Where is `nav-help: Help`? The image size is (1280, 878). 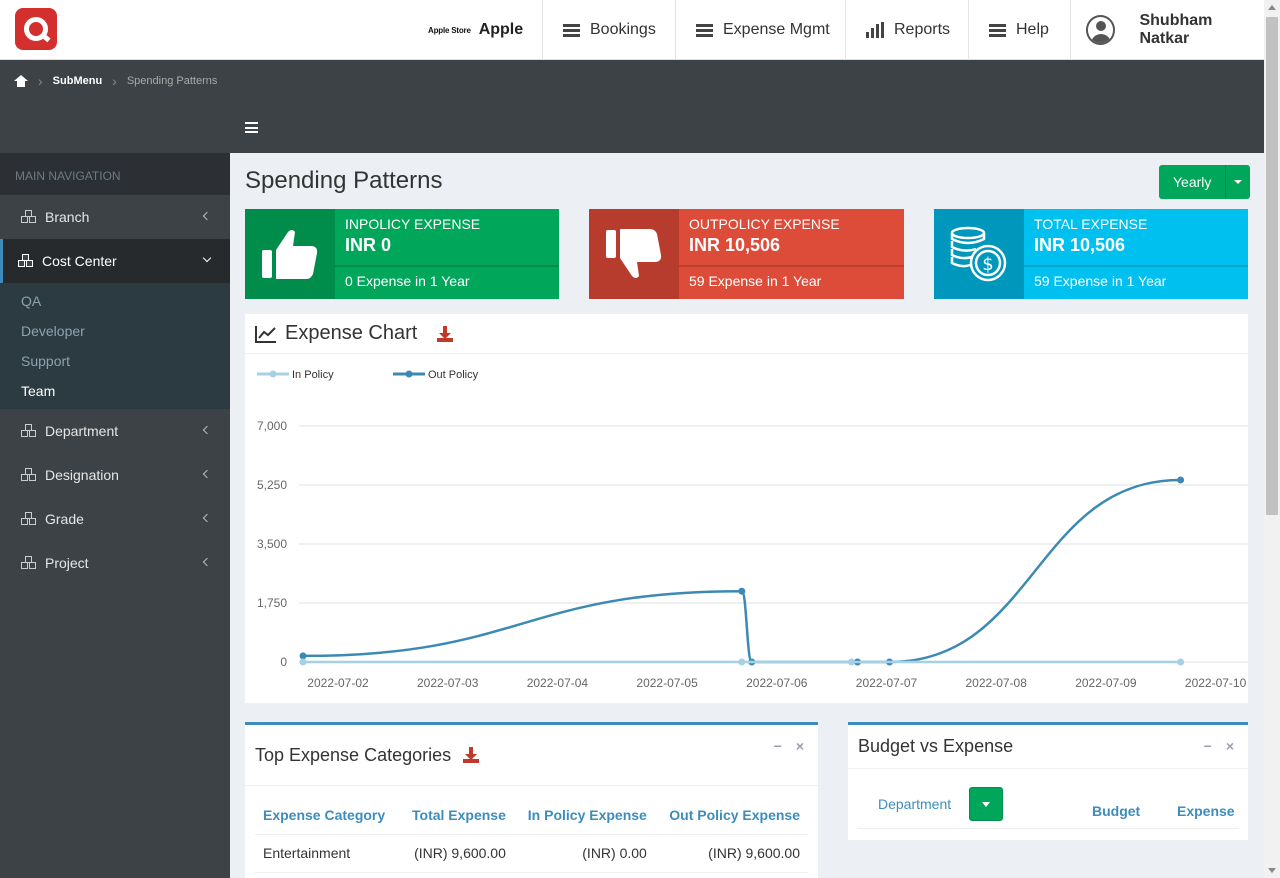 nav-help: Help is located at coordinates (1019, 30).